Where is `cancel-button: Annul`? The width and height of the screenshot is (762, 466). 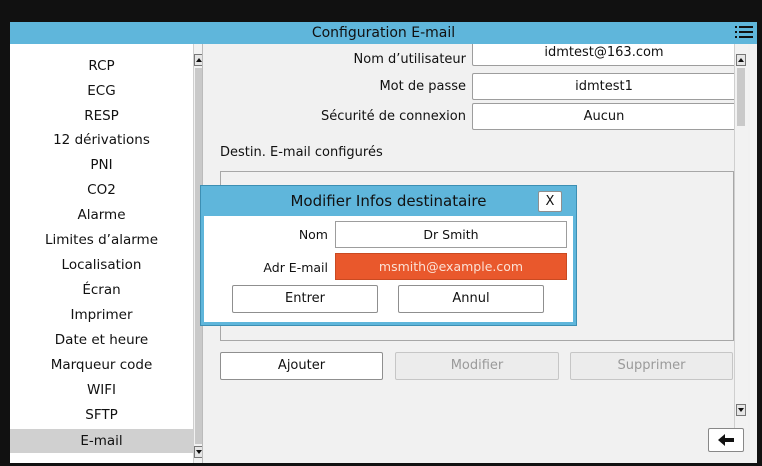
cancel-button: Annul is located at coordinates (471, 299).